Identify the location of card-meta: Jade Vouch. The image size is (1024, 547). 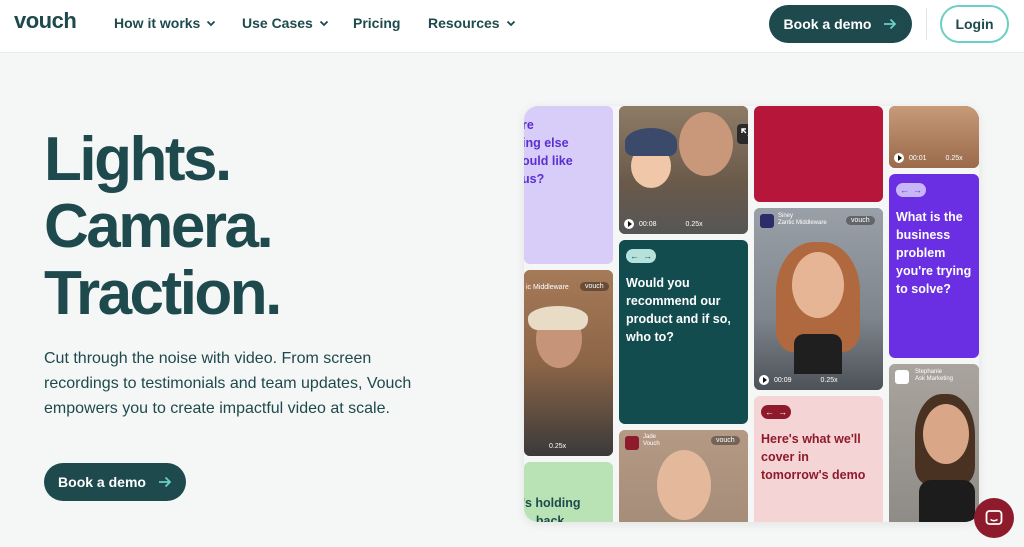
(651, 441).